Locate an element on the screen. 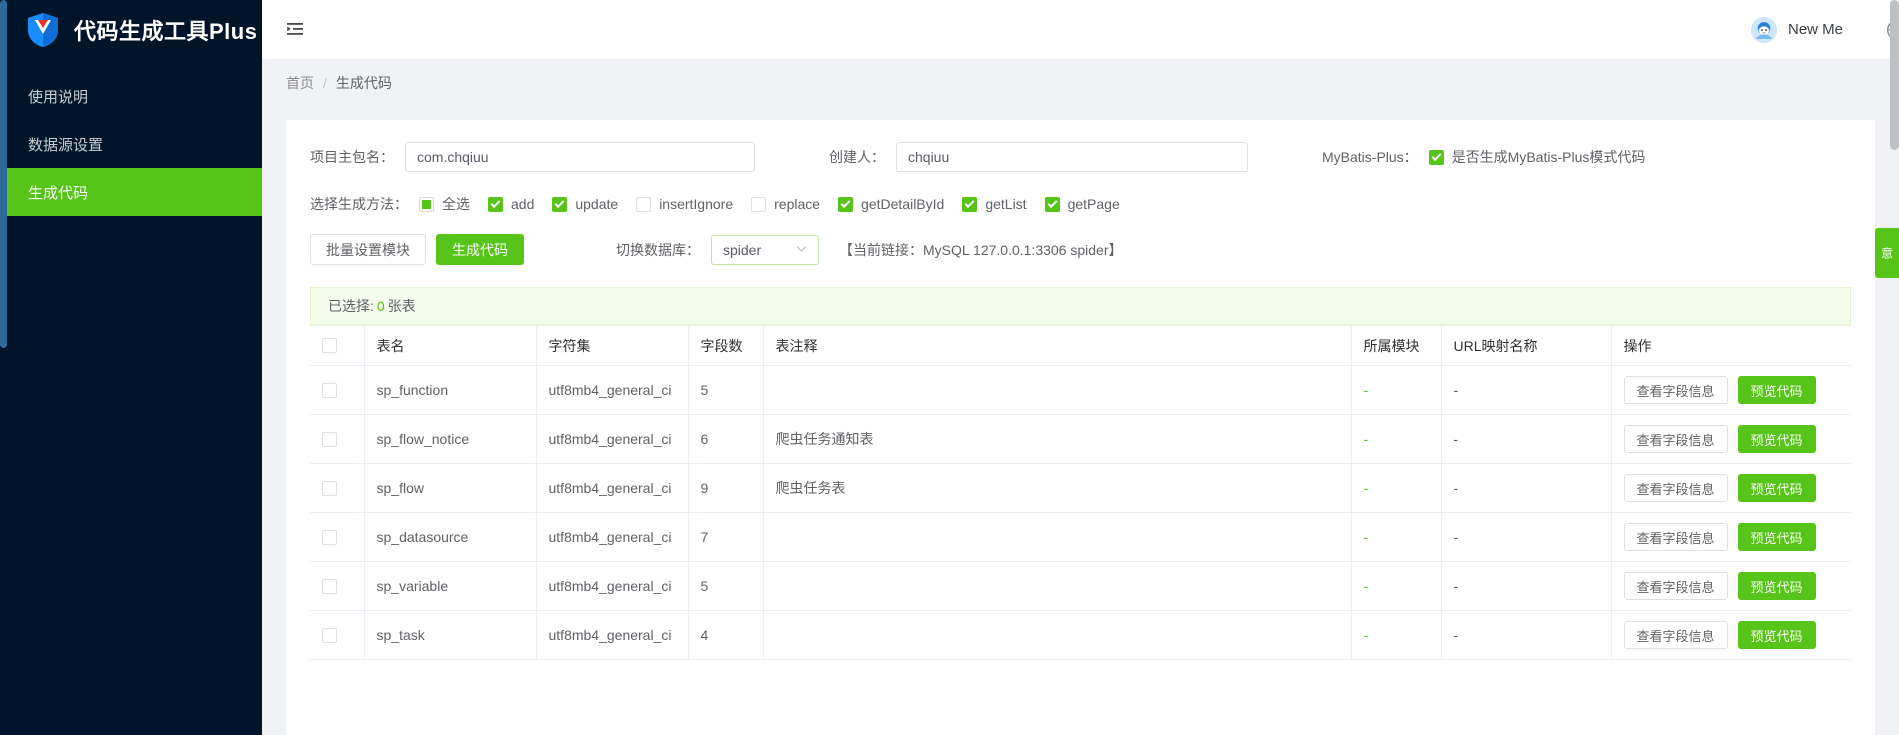 The height and width of the screenshot is (735, 1899). selection-alert-suffix: 张表 is located at coordinates (401, 306).